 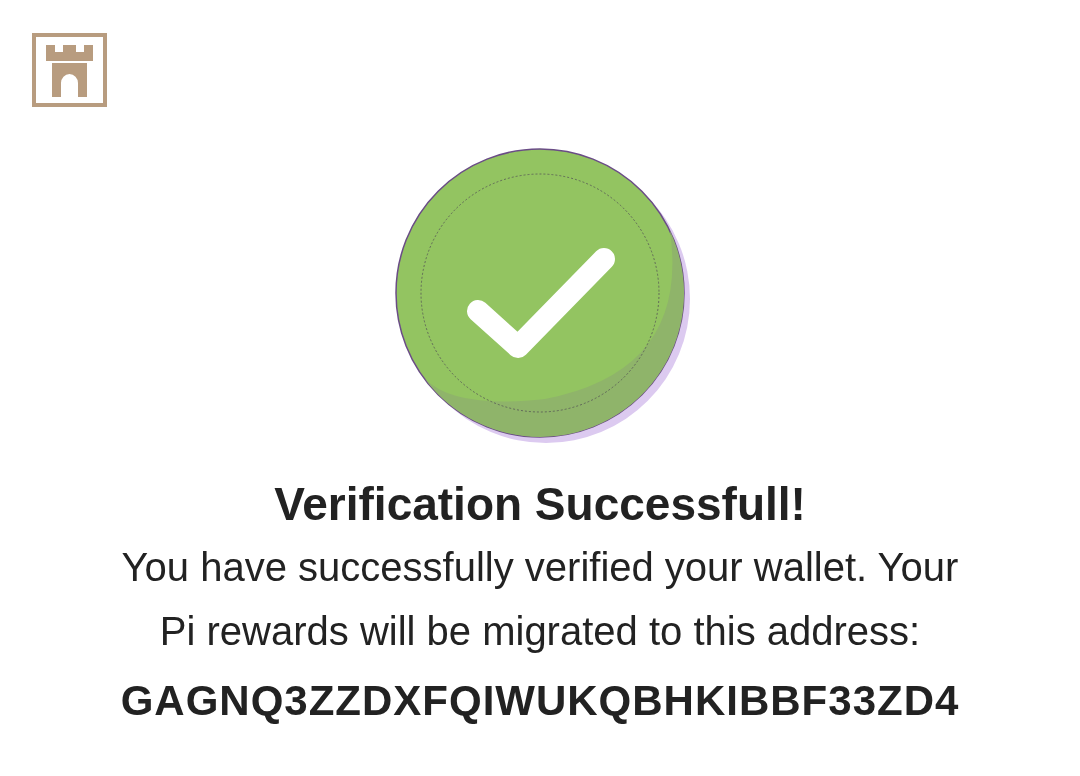 I want to click on success-title: Verification Successfull!, so click(x=540, y=504).